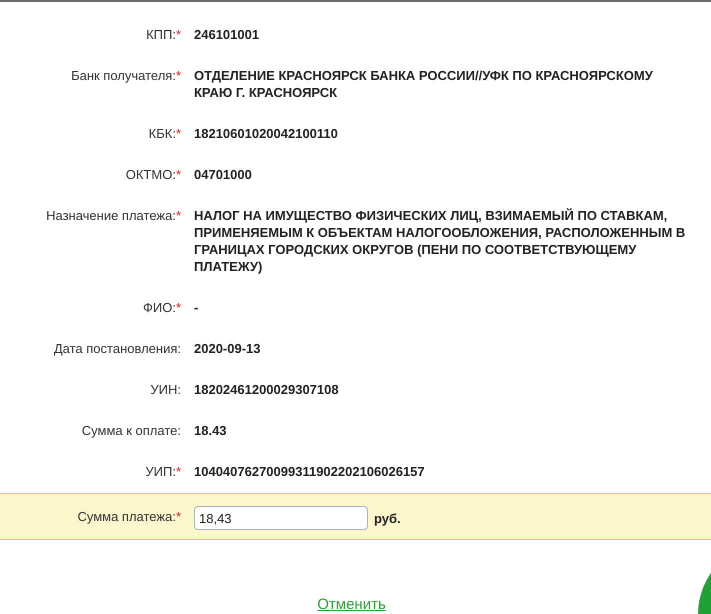 This screenshot has width=711, height=614. I want to click on field-value: 246101001, so click(227, 34).